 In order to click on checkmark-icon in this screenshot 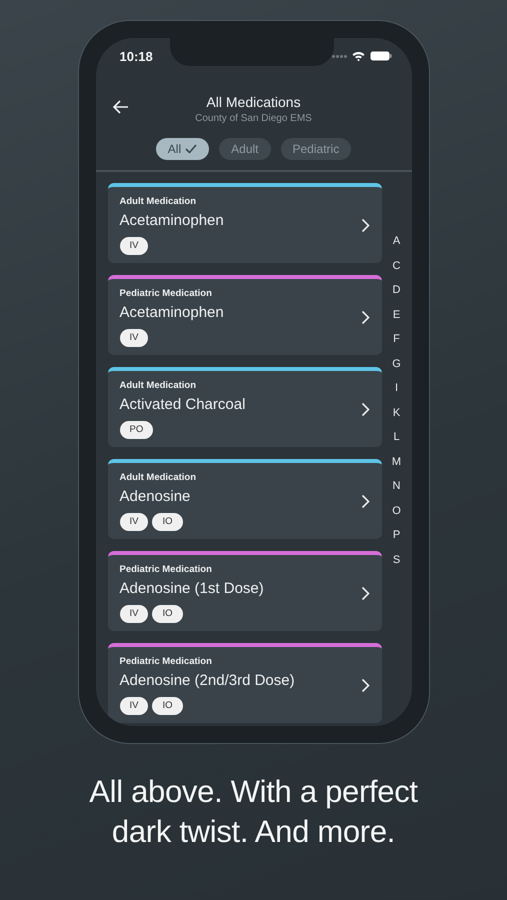, I will do `click(191, 149)`.